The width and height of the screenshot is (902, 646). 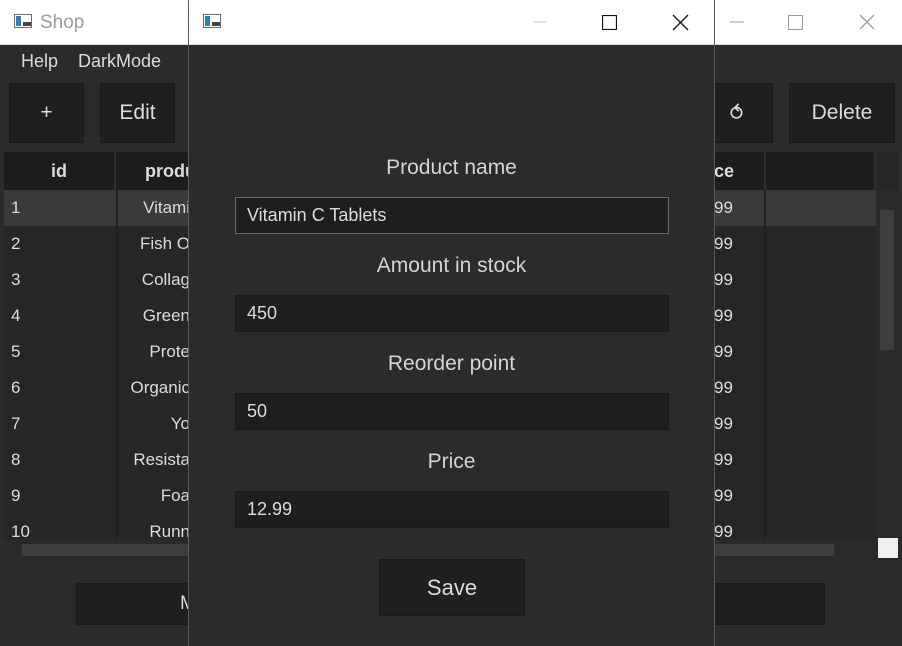 I want to click on cell-id: 5, so click(x=61, y=352).